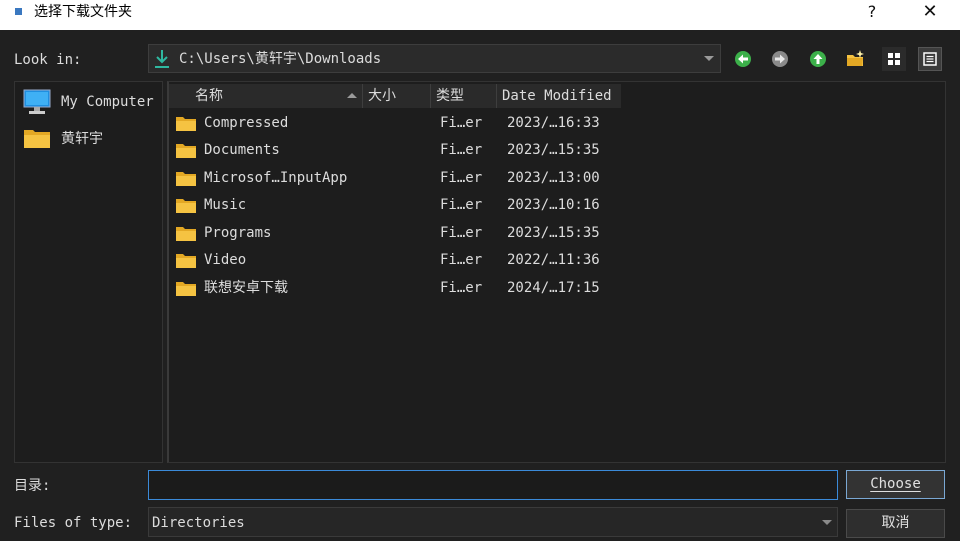 This screenshot has width=960, height=541. I want to click on column-header-label: Date Modified, so click(557, 96).